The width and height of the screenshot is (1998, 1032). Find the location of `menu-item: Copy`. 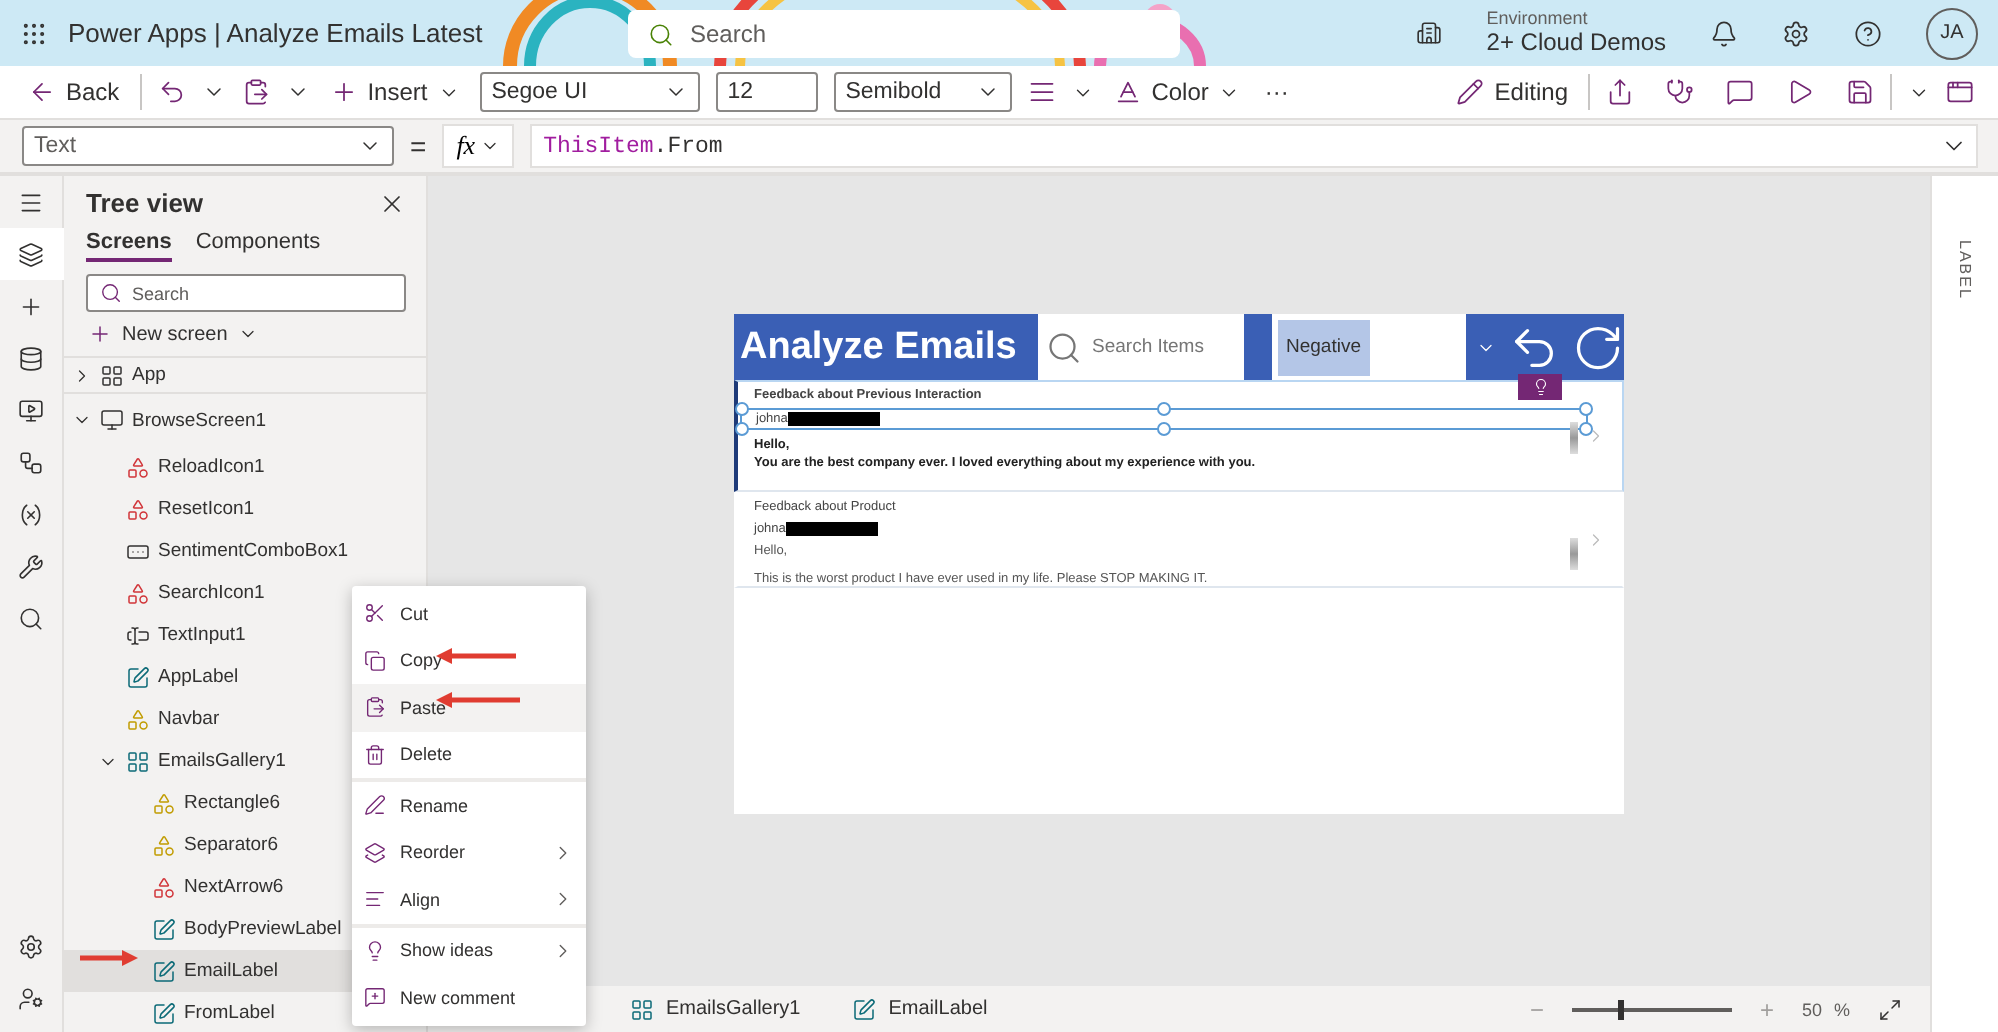

menu-item: Copy is located at coordinates (469, 660).